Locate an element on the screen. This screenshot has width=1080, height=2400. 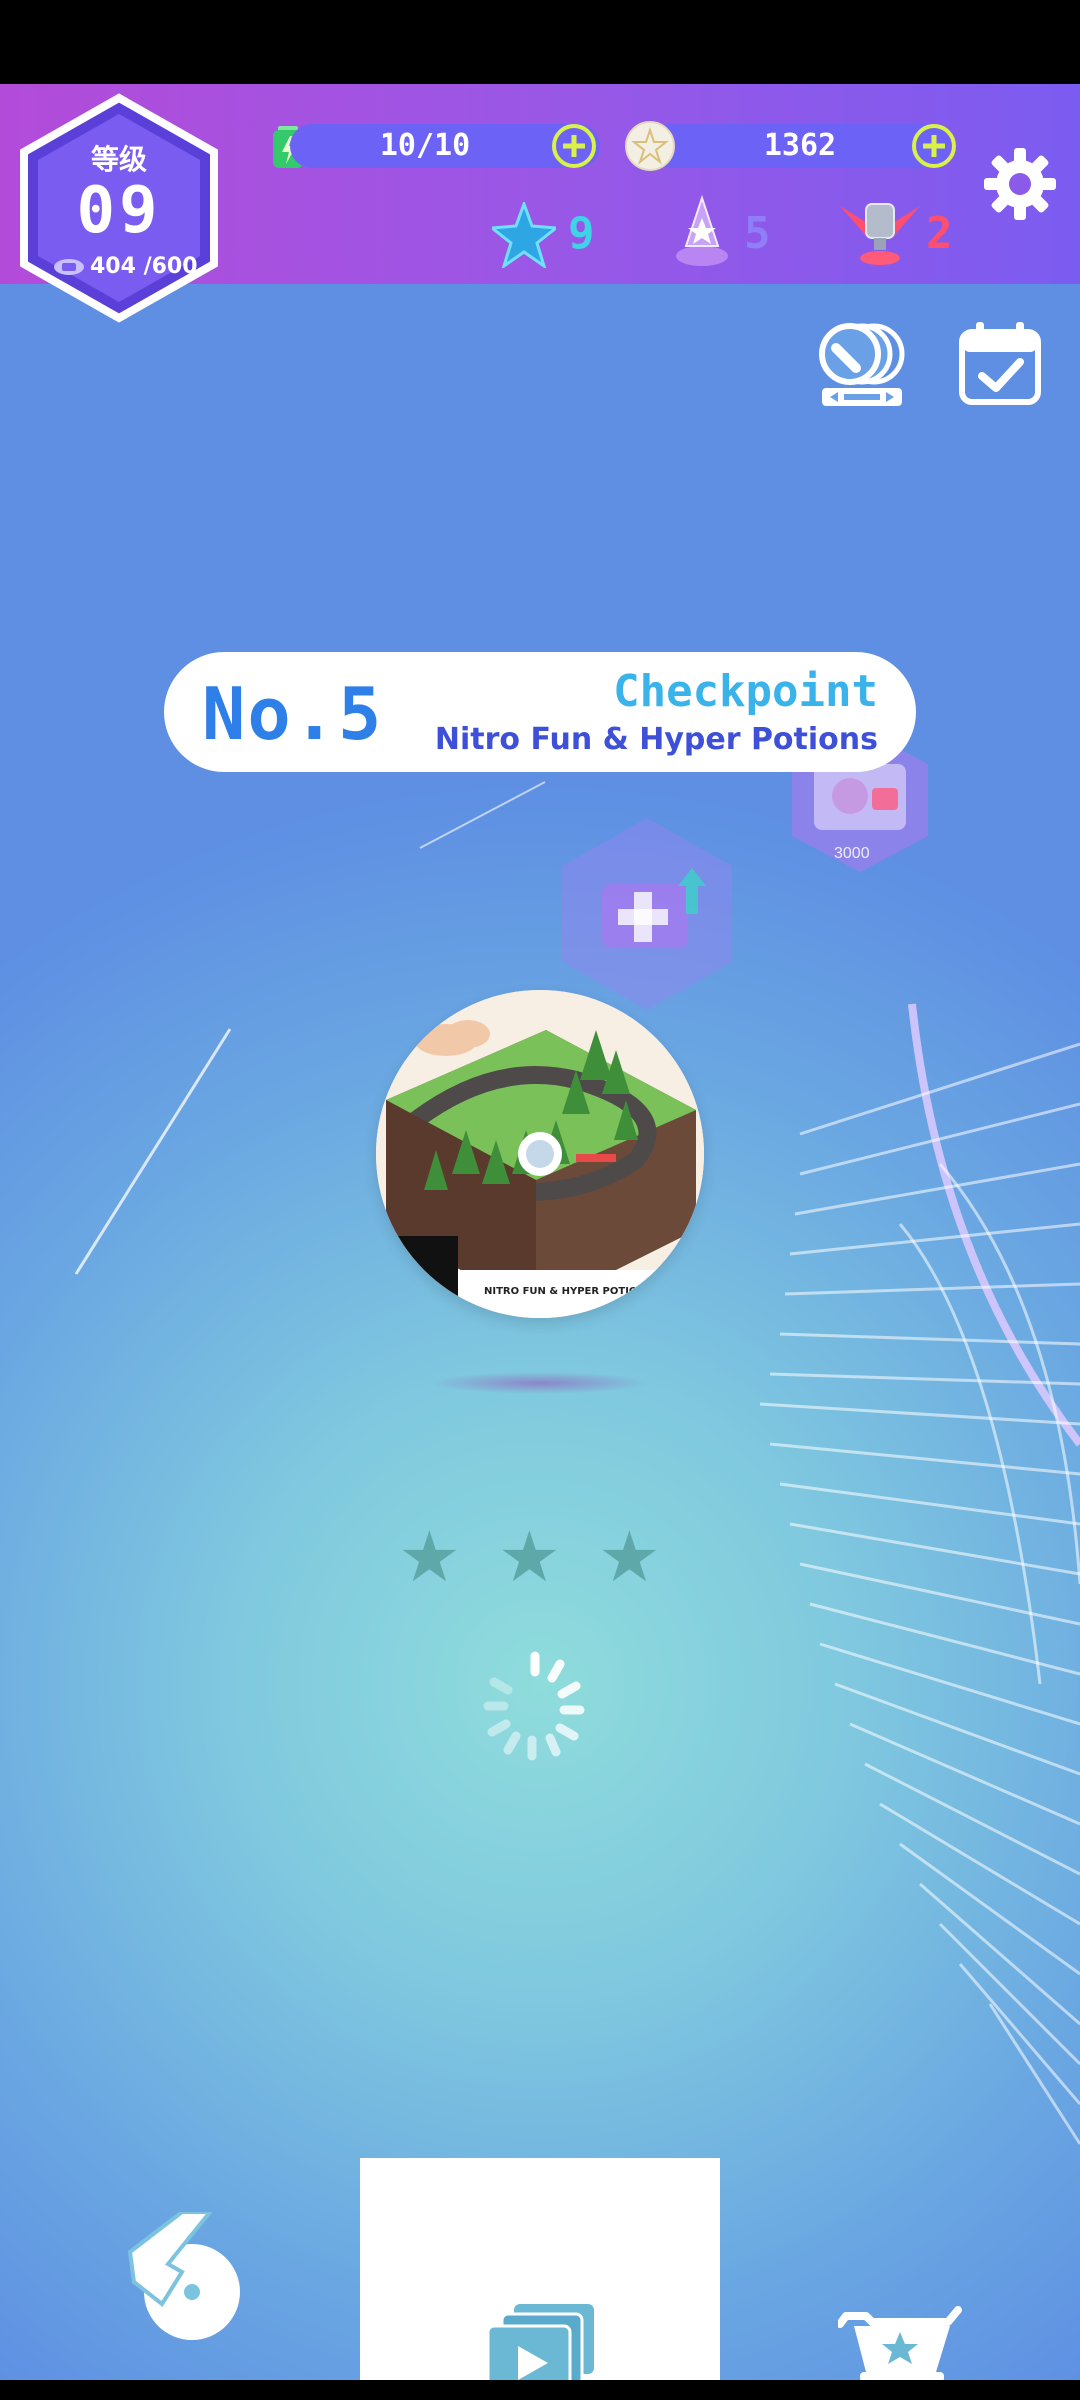
xp-icon is located at coordinates (69, 267).